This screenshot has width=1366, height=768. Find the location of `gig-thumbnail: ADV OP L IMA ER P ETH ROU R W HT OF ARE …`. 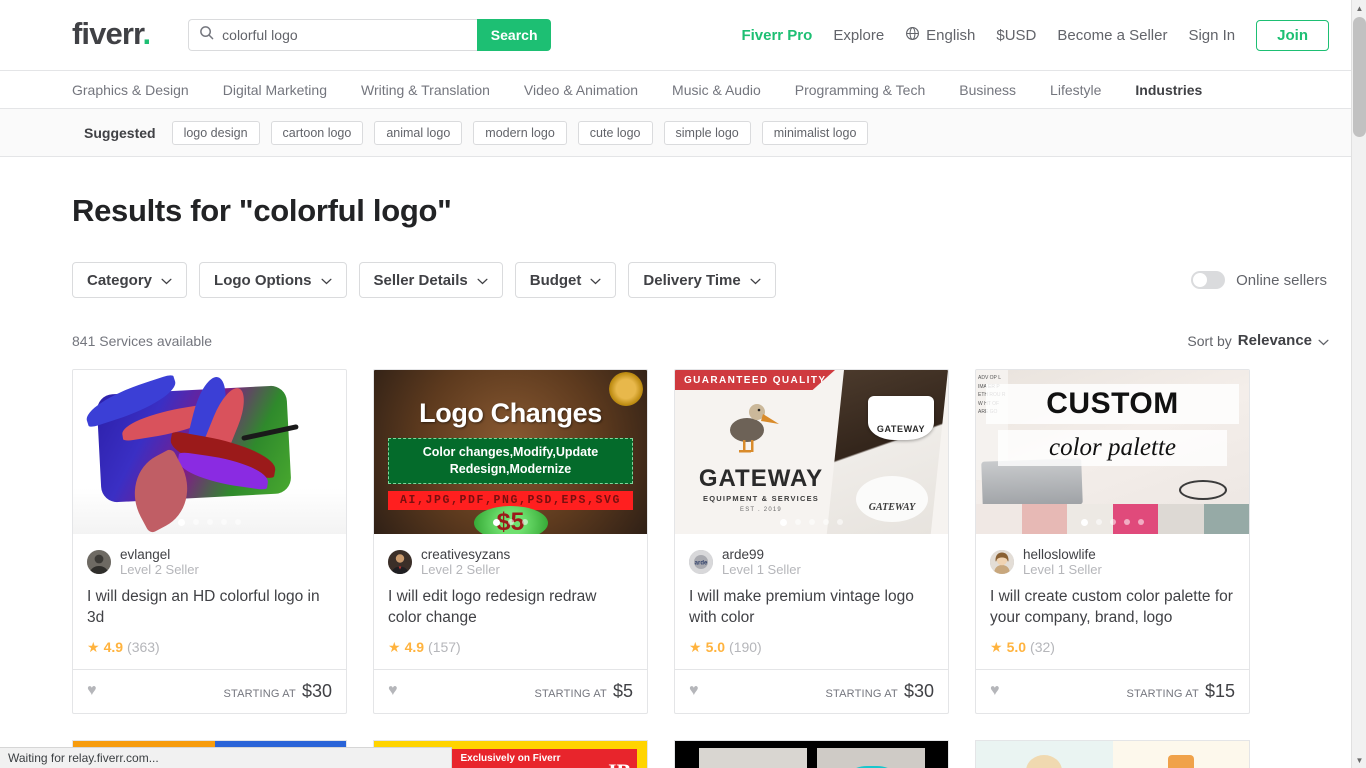

gig-thumbnail: ADV OP L IMA ER P ETH ROU R W HT OF ARE … is located at coordinates (1112, 452).